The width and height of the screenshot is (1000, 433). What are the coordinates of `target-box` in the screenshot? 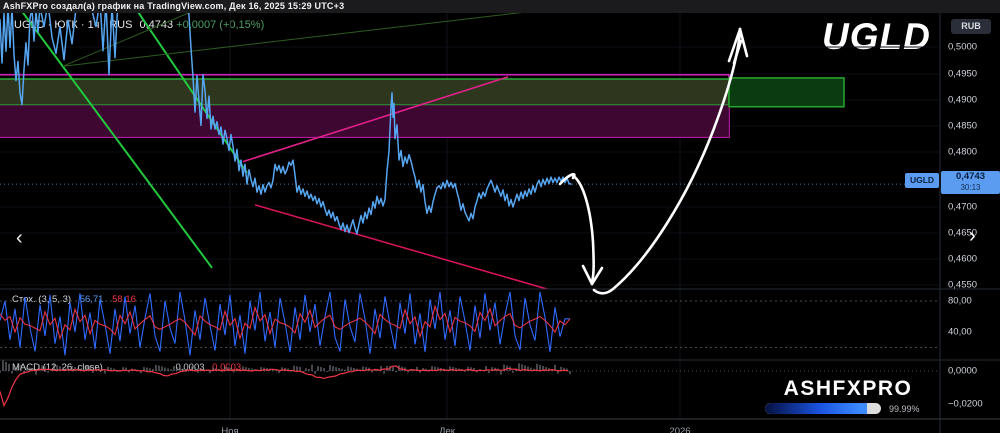 It's located at (786, 92).